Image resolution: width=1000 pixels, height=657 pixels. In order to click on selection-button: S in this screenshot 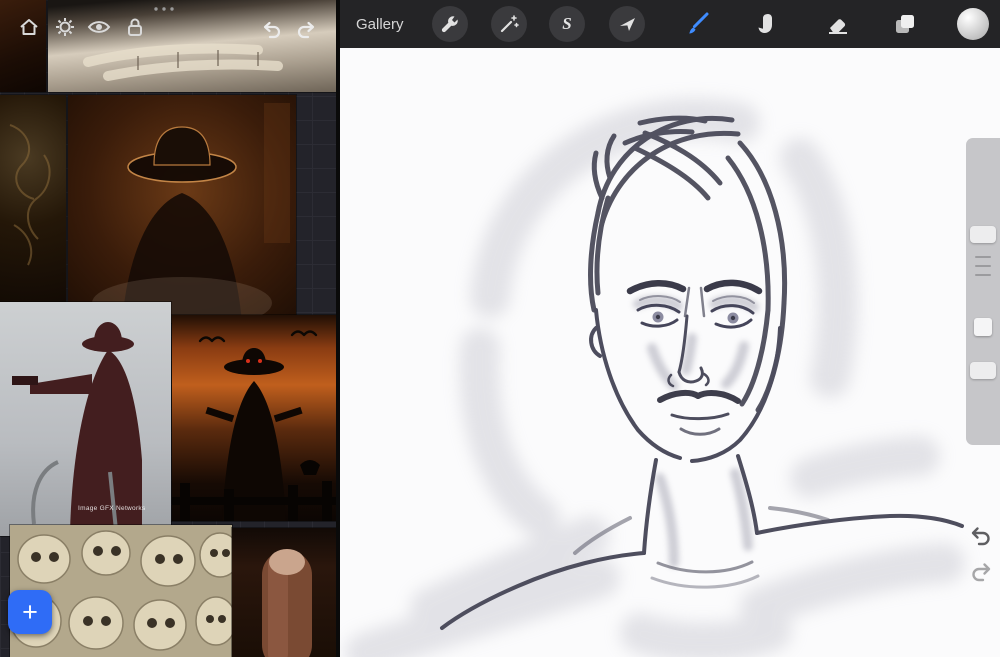, I will do `click(567, 24)`.